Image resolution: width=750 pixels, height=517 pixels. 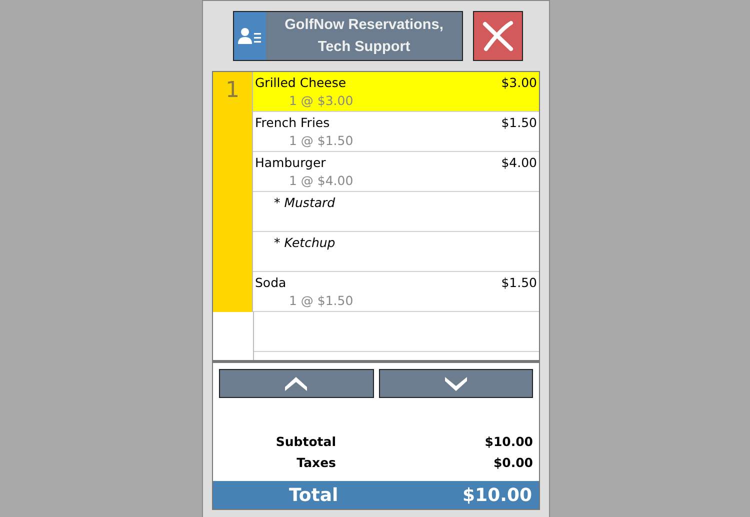 What do you see at coordinates (305, 441) in the screenshot?
I see `total-label: Subtotal` at bounding box center [305, 441].